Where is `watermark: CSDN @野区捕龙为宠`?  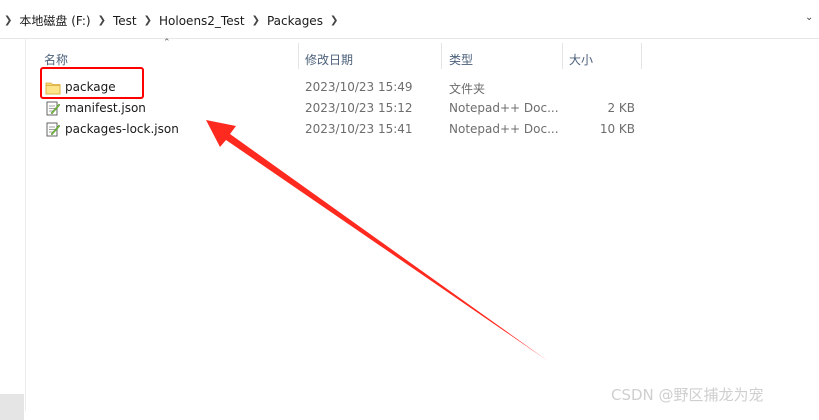 watermark: CSDN @野区捕龙为宠 is located at coordinates (687, 395).